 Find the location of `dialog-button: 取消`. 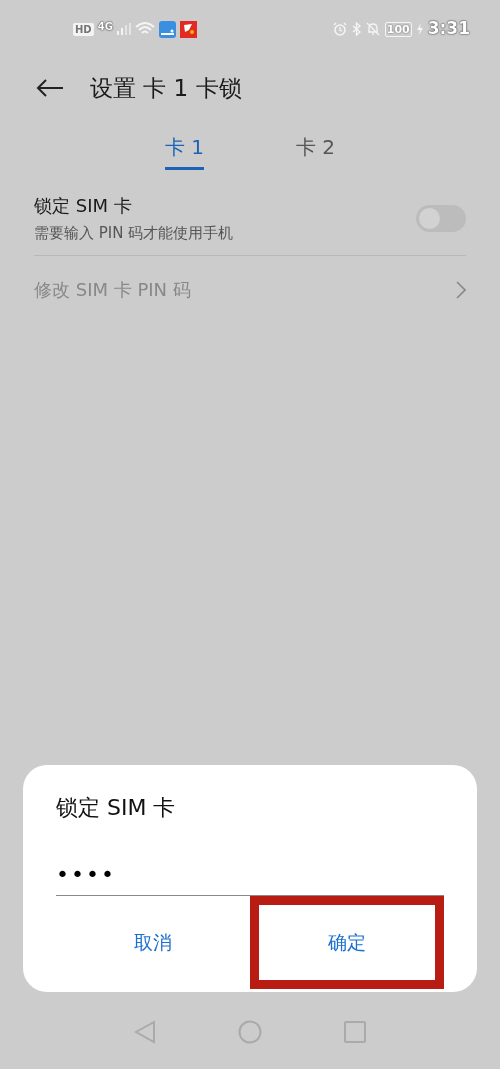

dialog-button: 取消 is located at coordinates (153, 942).